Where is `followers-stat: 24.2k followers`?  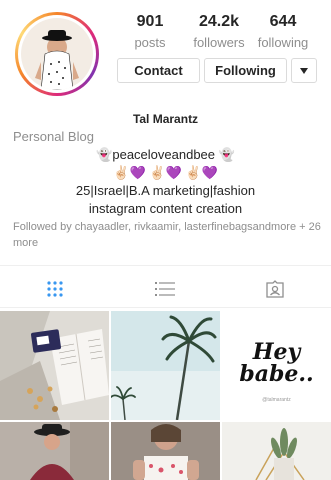
followers-stat: 24.2k followers is located at coordinates (219, 32).